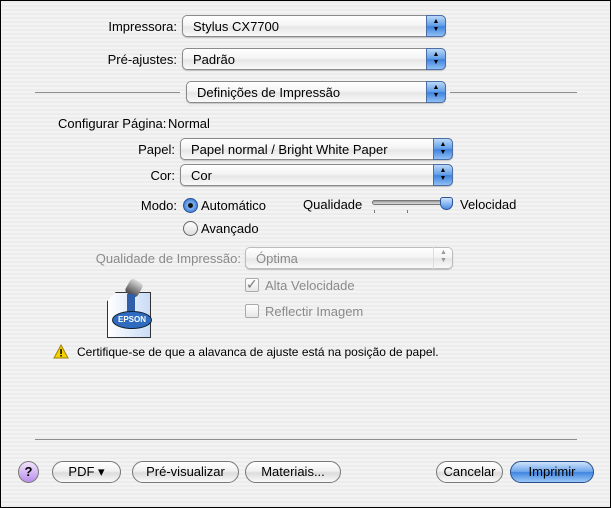 The height and width of the screenshot is (508, 611). What do you see at coordinates (316, 175) in the screenshot?
I see `color-popup: Cor ▲ ▼` at bounding box center [316, 175].